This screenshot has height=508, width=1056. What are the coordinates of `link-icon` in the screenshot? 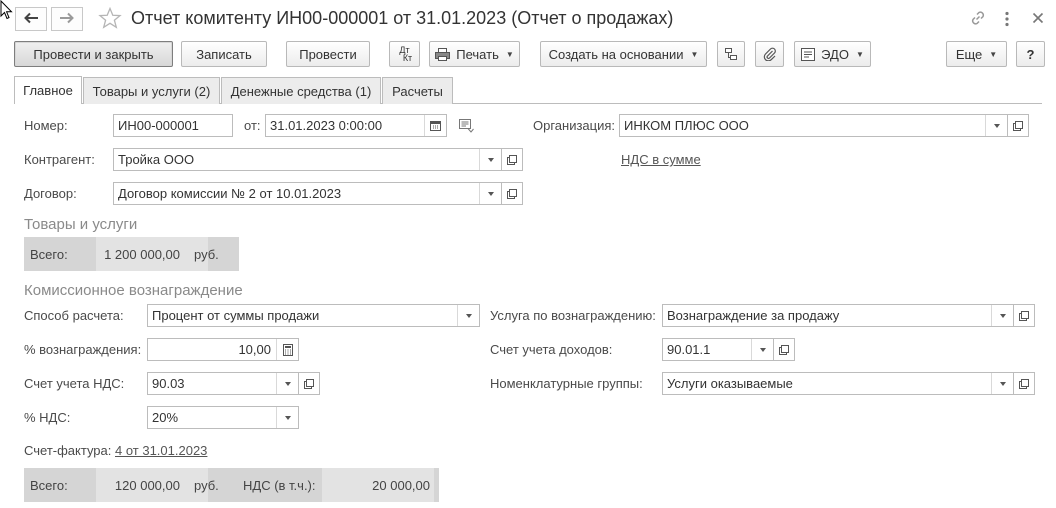 It's located at (978, 19).